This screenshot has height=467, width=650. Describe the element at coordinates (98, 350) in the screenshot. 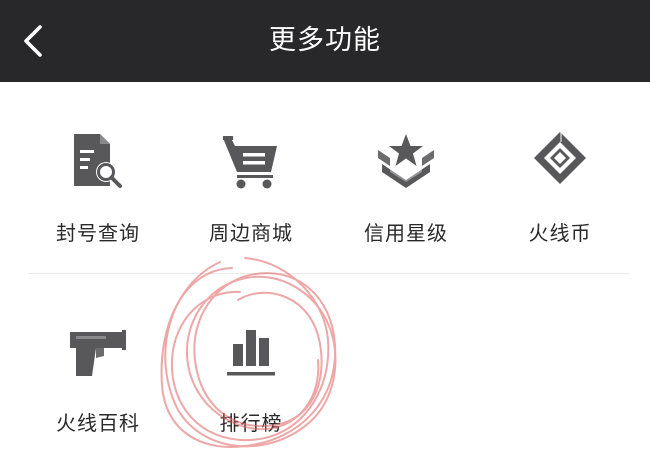

I see `pistol-icon` at that location.